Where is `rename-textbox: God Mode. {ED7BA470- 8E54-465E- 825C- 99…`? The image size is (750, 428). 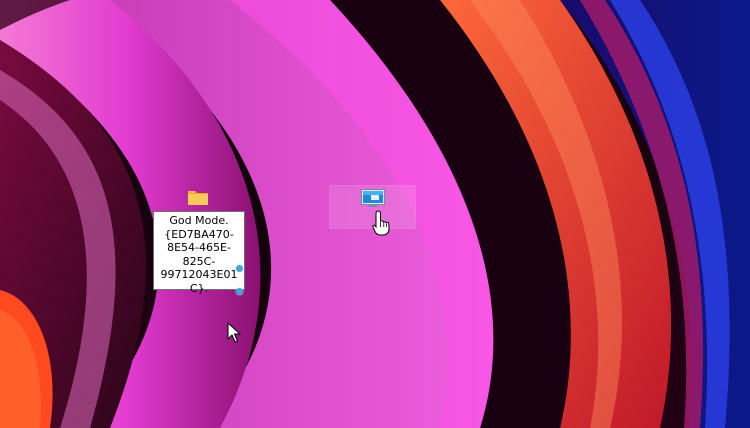
rename-textbox: God Mode. {ED7BA470- 8E54-465E- 825C- 99… is located at coordinates (199, 253).